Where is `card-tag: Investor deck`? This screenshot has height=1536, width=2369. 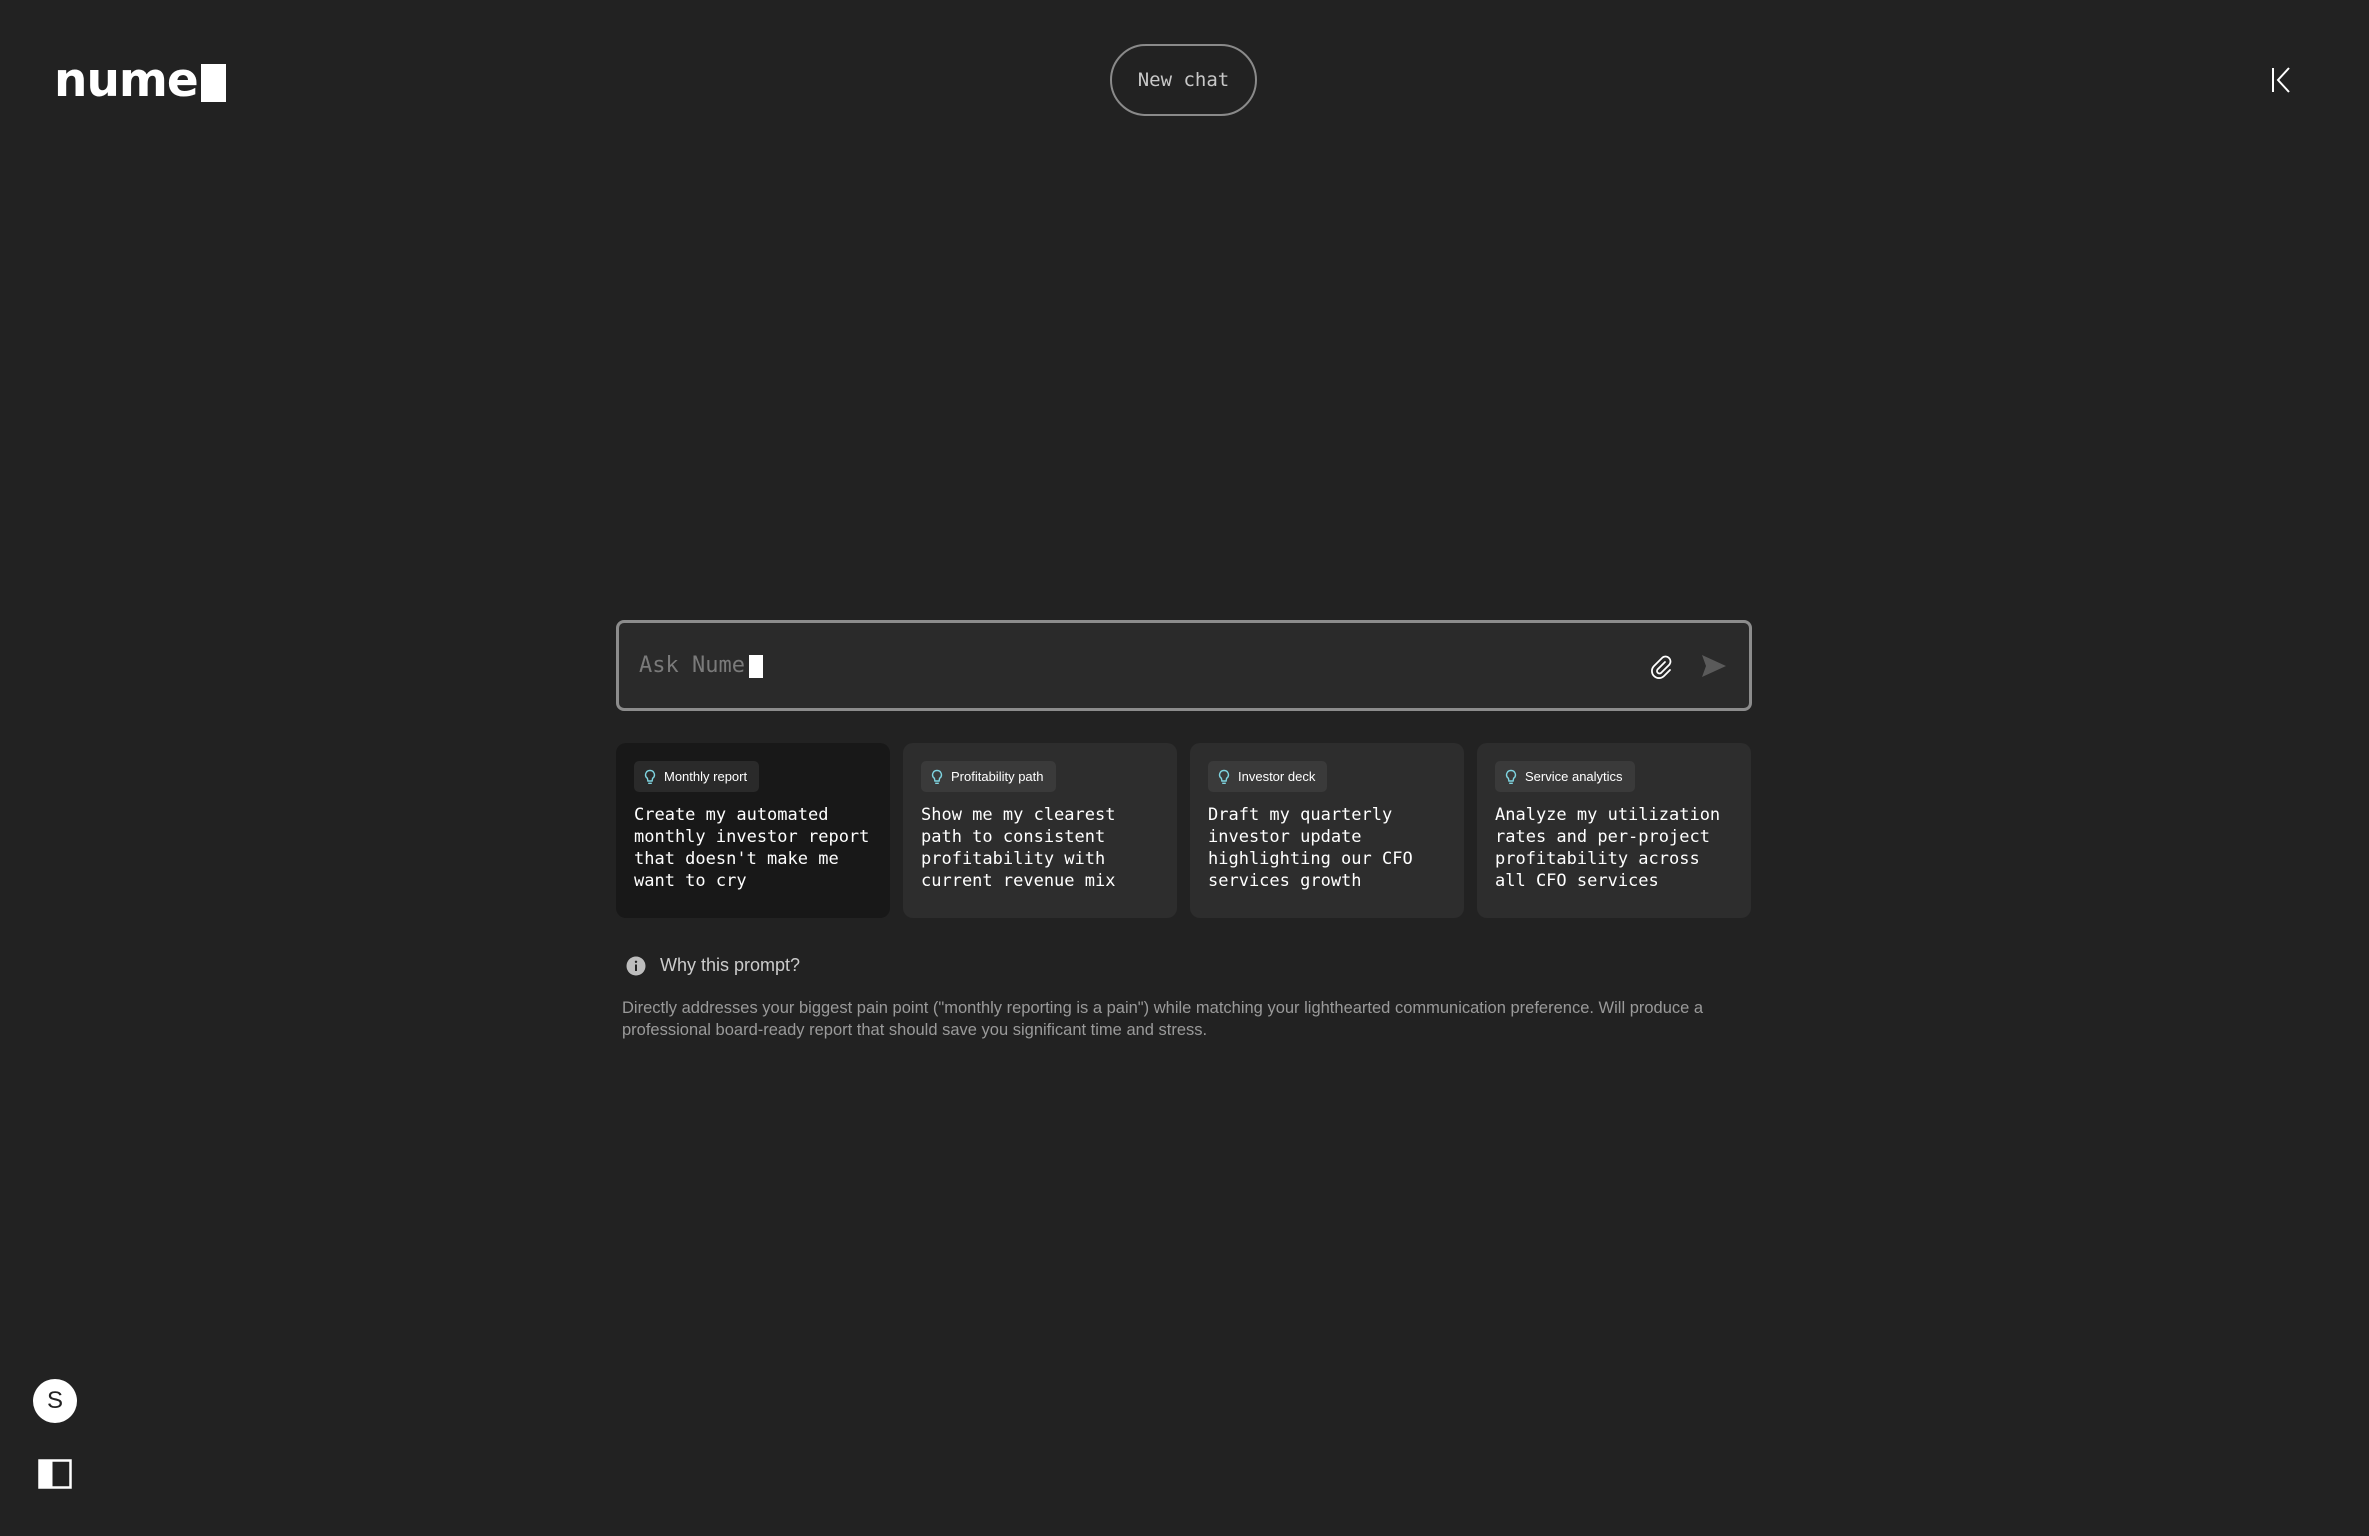 card-tag: Investor deck is located at coordinates (1268, 776).